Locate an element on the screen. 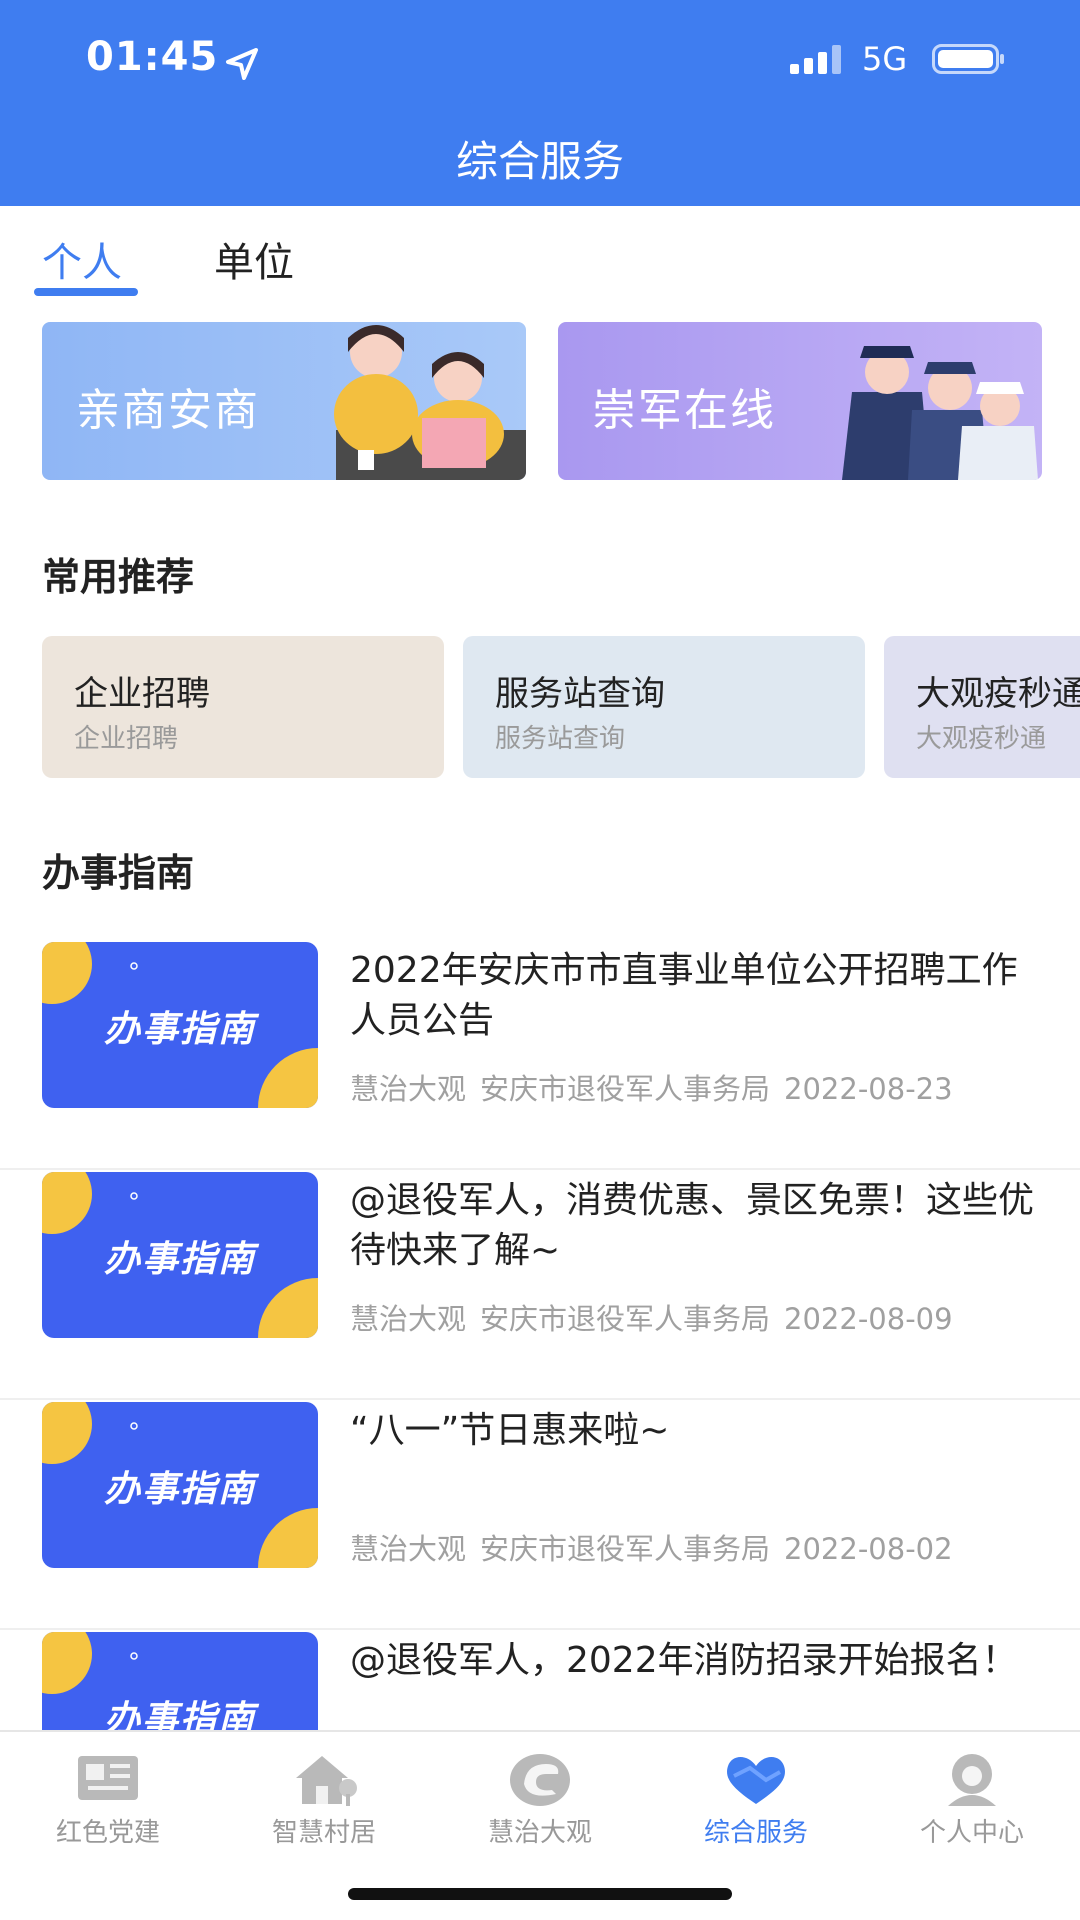  guide-item-date: 2022-08-02 is located at coordinates (868, 1549).